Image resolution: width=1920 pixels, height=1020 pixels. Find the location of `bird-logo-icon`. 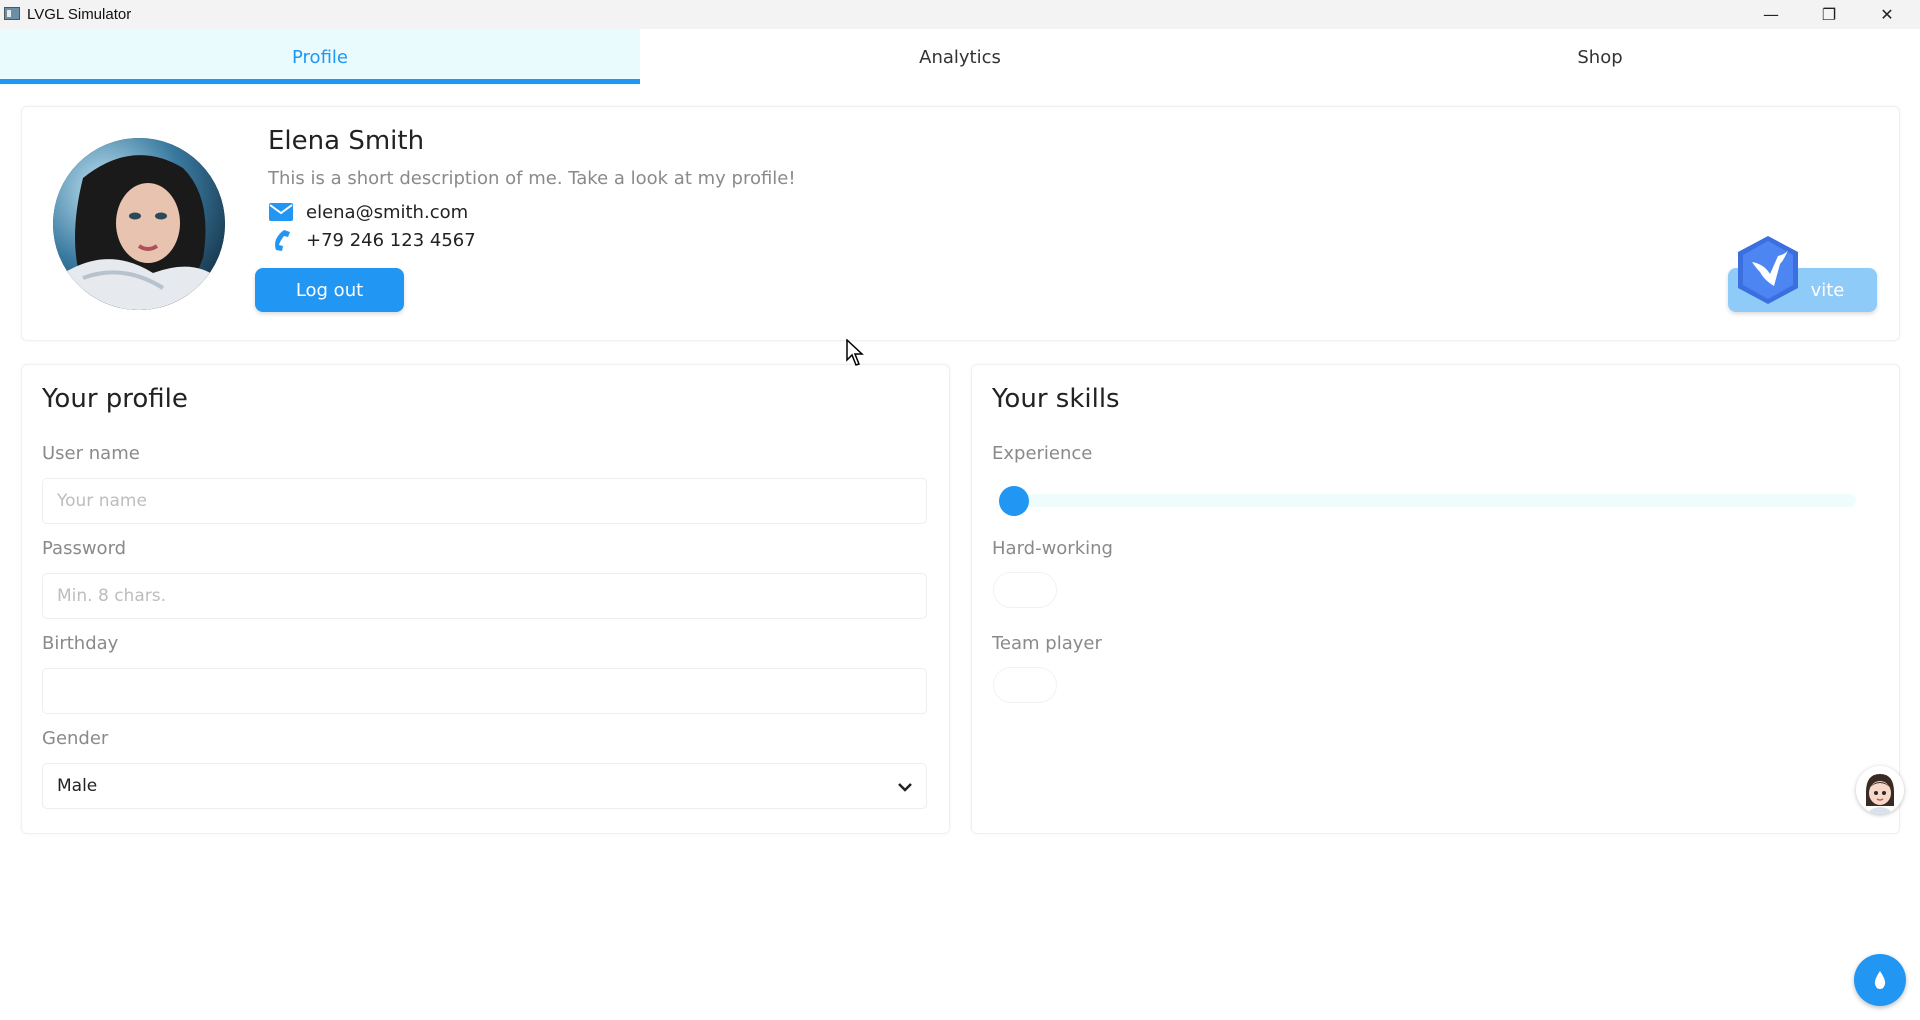

bird-logo-icon is located at coordinates (1768, 270).